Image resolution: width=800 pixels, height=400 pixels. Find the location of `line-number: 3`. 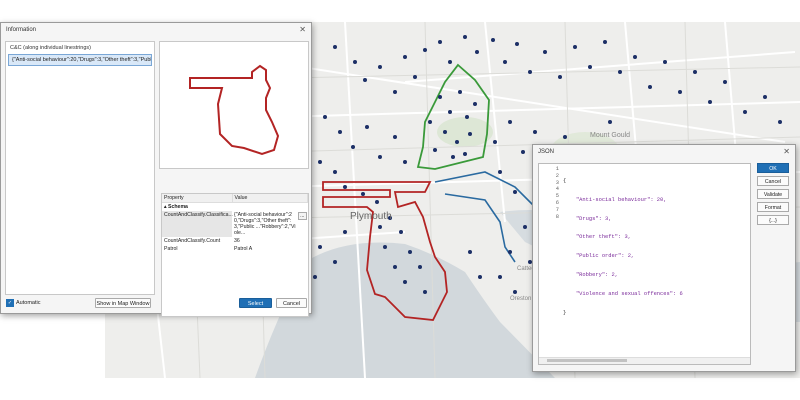

line-number: 3 is located at coordinates (557, 182).